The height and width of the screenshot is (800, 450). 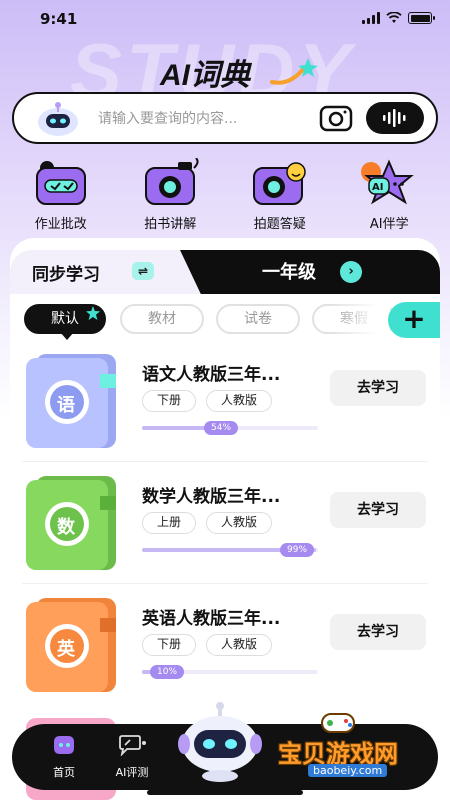 What do you see at coordinates (167, 672) in the screenshot?
I see `progress-label: 10%` at bounding box center [167, 672].